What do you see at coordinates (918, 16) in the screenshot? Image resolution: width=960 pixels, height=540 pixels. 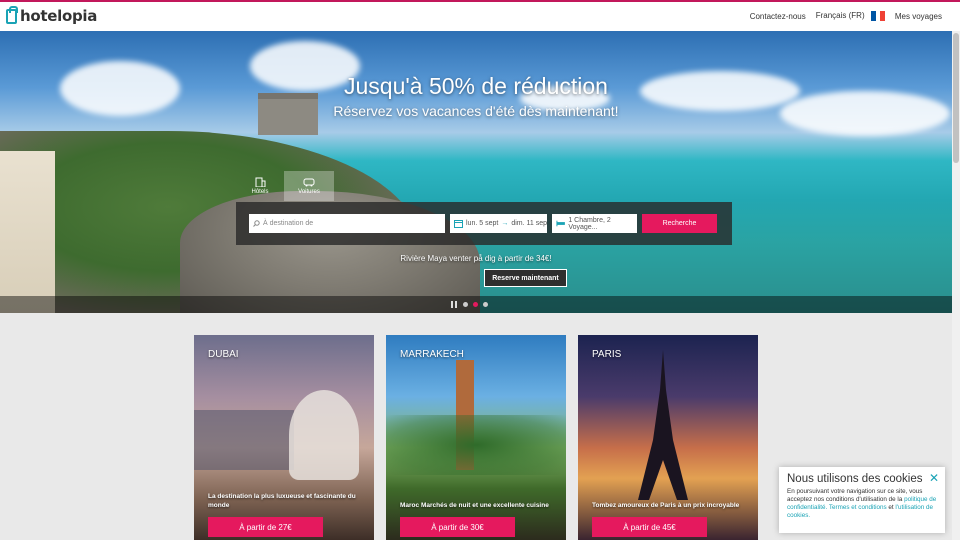 I see `my-trips-link: Mes voyages` at bounding box center [918, 16].